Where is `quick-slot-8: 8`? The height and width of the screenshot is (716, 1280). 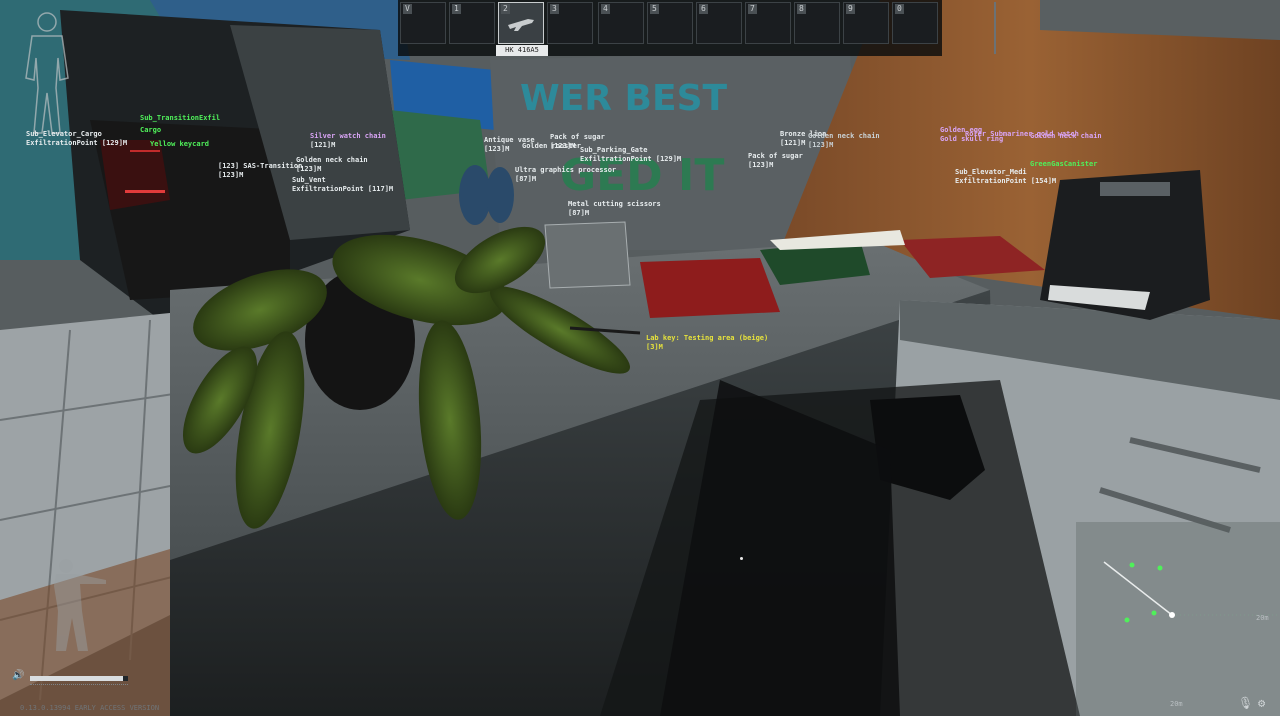 quick-slot-8: 8 is located at coordinates (817, 23).